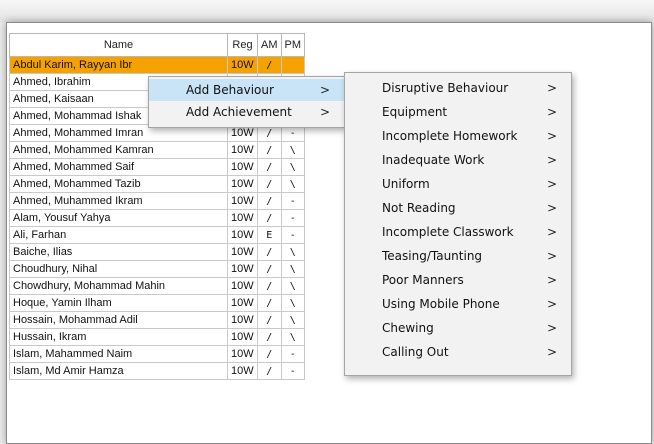 The image size is (654, 444). I want to click on table-row: Islam, Mahammed Naim 10W / -, so click(157, 354).